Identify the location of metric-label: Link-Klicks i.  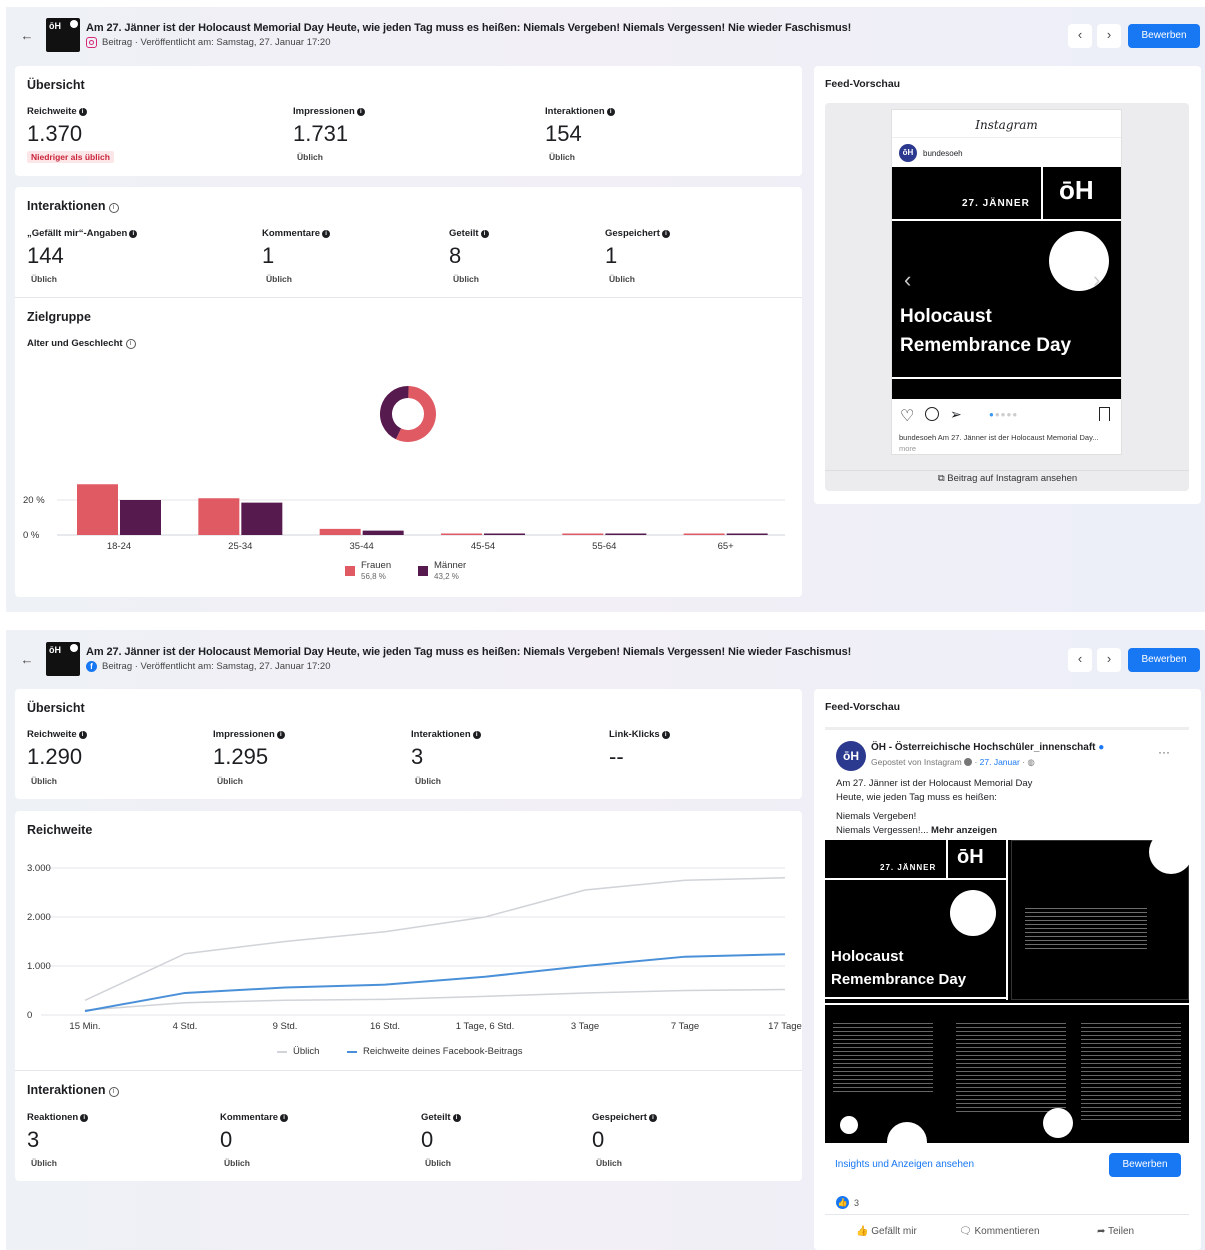
(639, 734).